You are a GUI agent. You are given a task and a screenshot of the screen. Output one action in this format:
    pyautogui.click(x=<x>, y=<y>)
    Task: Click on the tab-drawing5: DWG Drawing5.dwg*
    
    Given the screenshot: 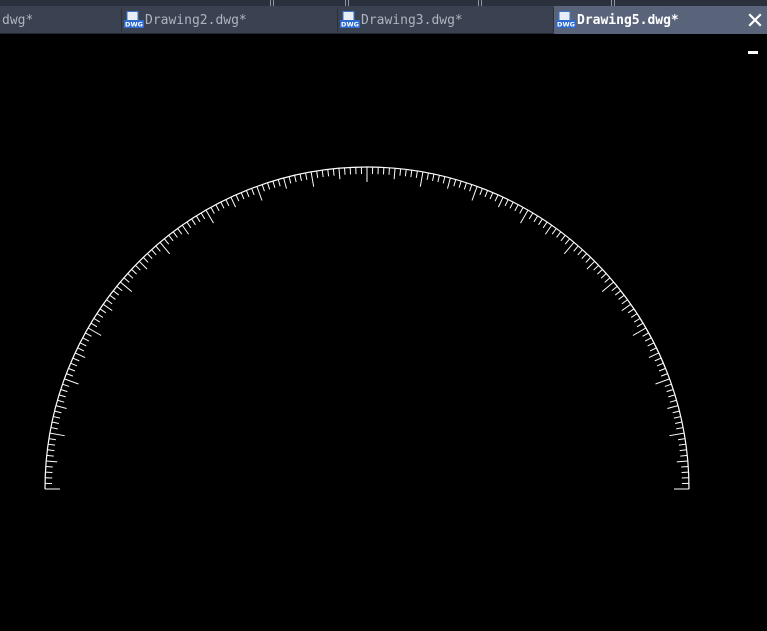 What is the action you would take?
    pyautogui.click(x=660, y=20)
    